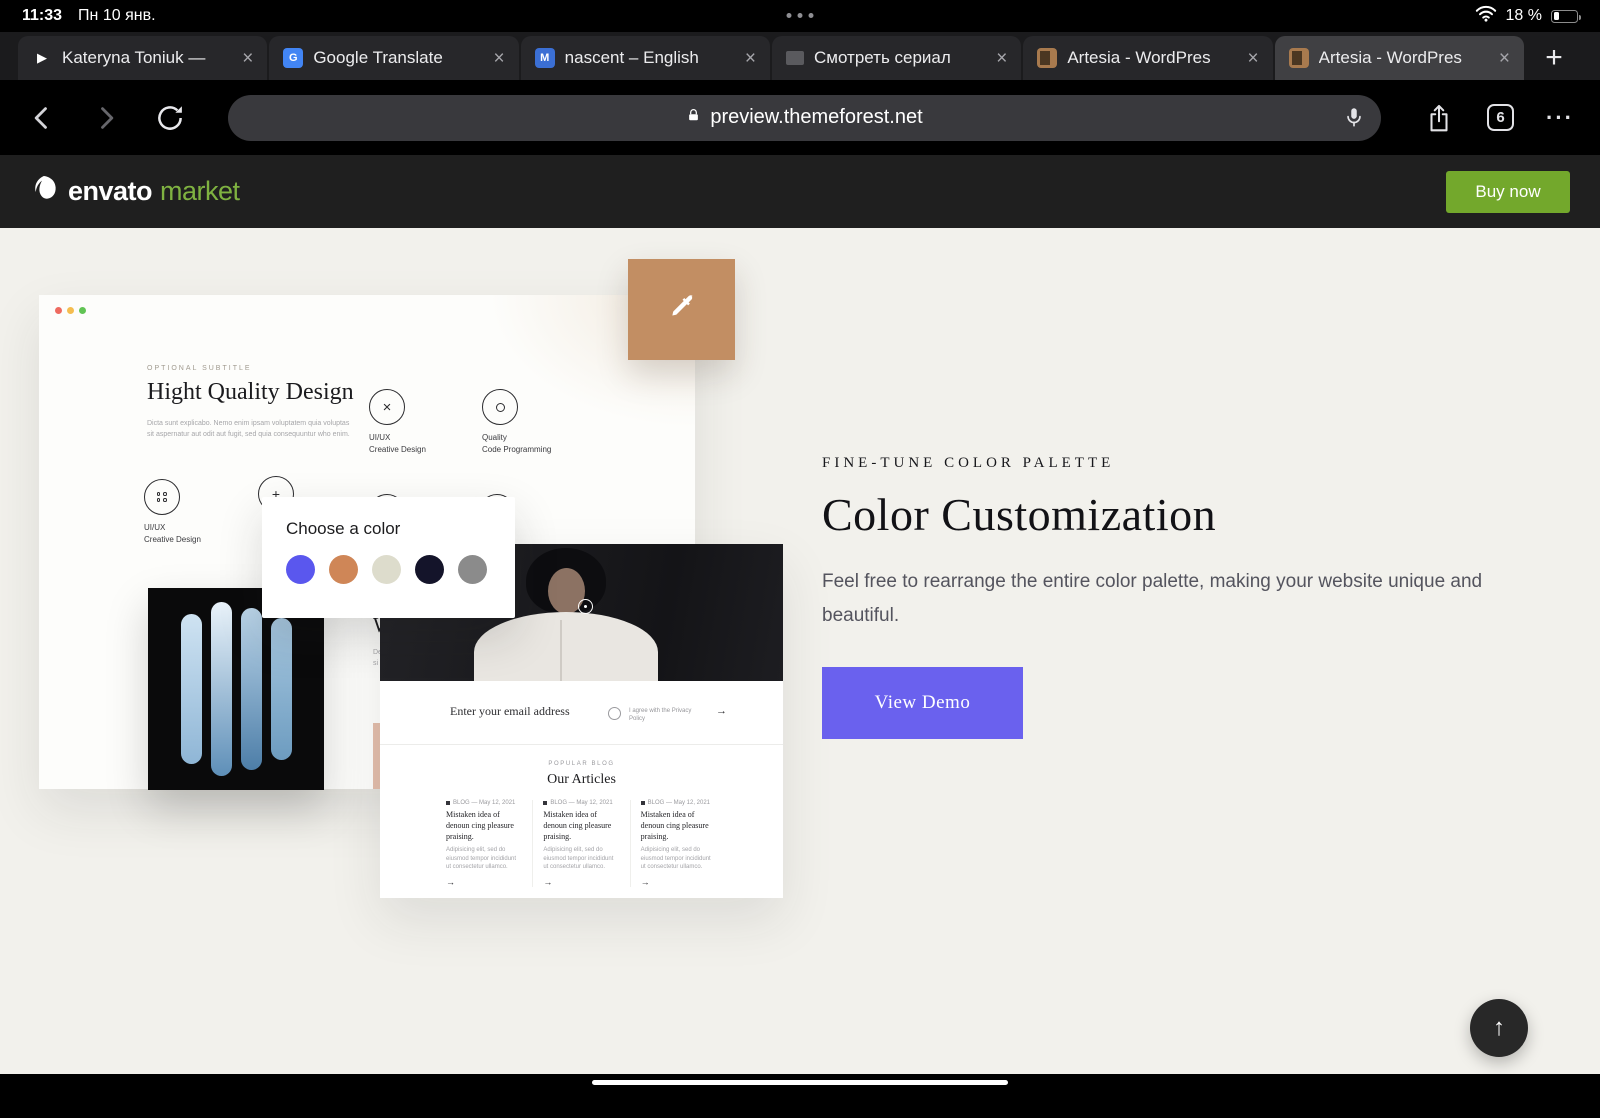 This screenshot has height=1118, width=1600. I want to click on color-swatch-indigo, so click(300, 569).